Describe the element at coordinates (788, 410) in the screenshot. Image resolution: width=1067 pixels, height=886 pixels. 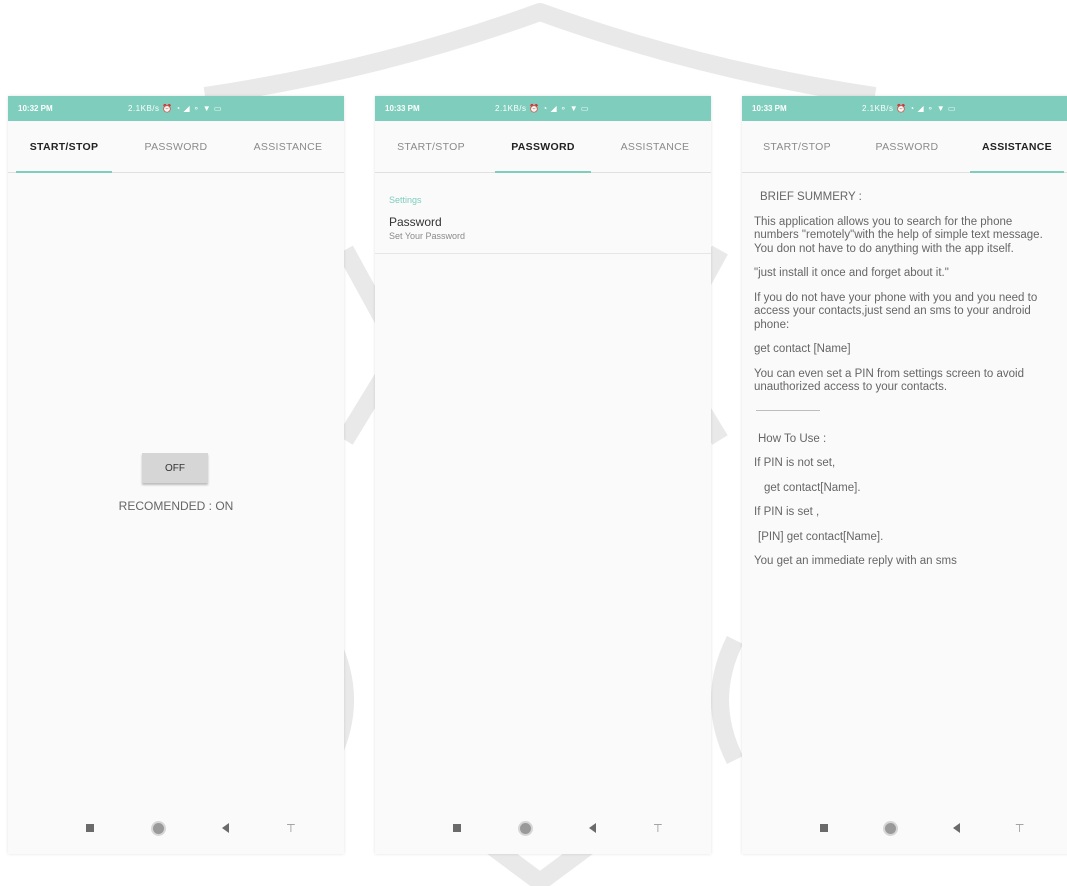
I see `divider` at that location.